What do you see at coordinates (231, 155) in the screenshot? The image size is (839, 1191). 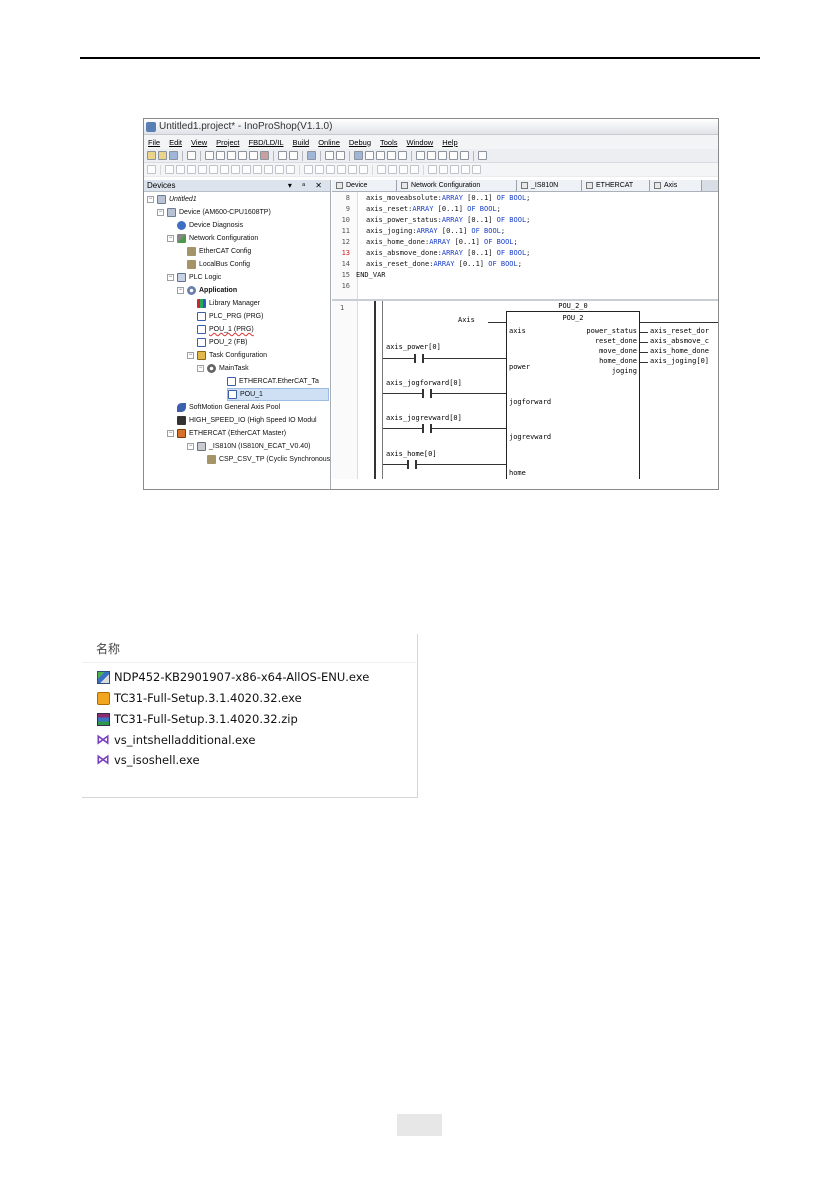 I see `cut-icon` at bounding box center [231, 155].